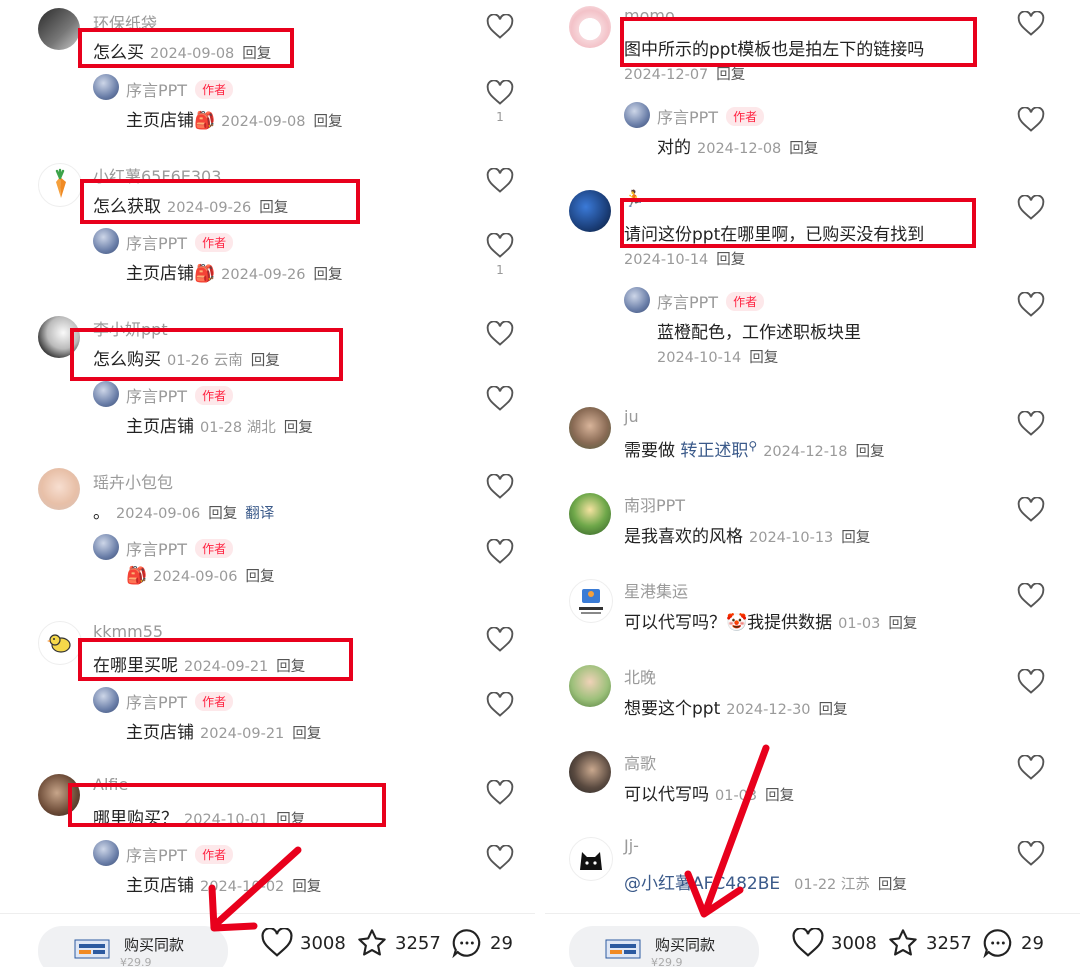 This screenshot has width=1080, height=967. Describe the element at coordinates (631, 416) in the screenshot. I see `comment-username: ju` at that location.